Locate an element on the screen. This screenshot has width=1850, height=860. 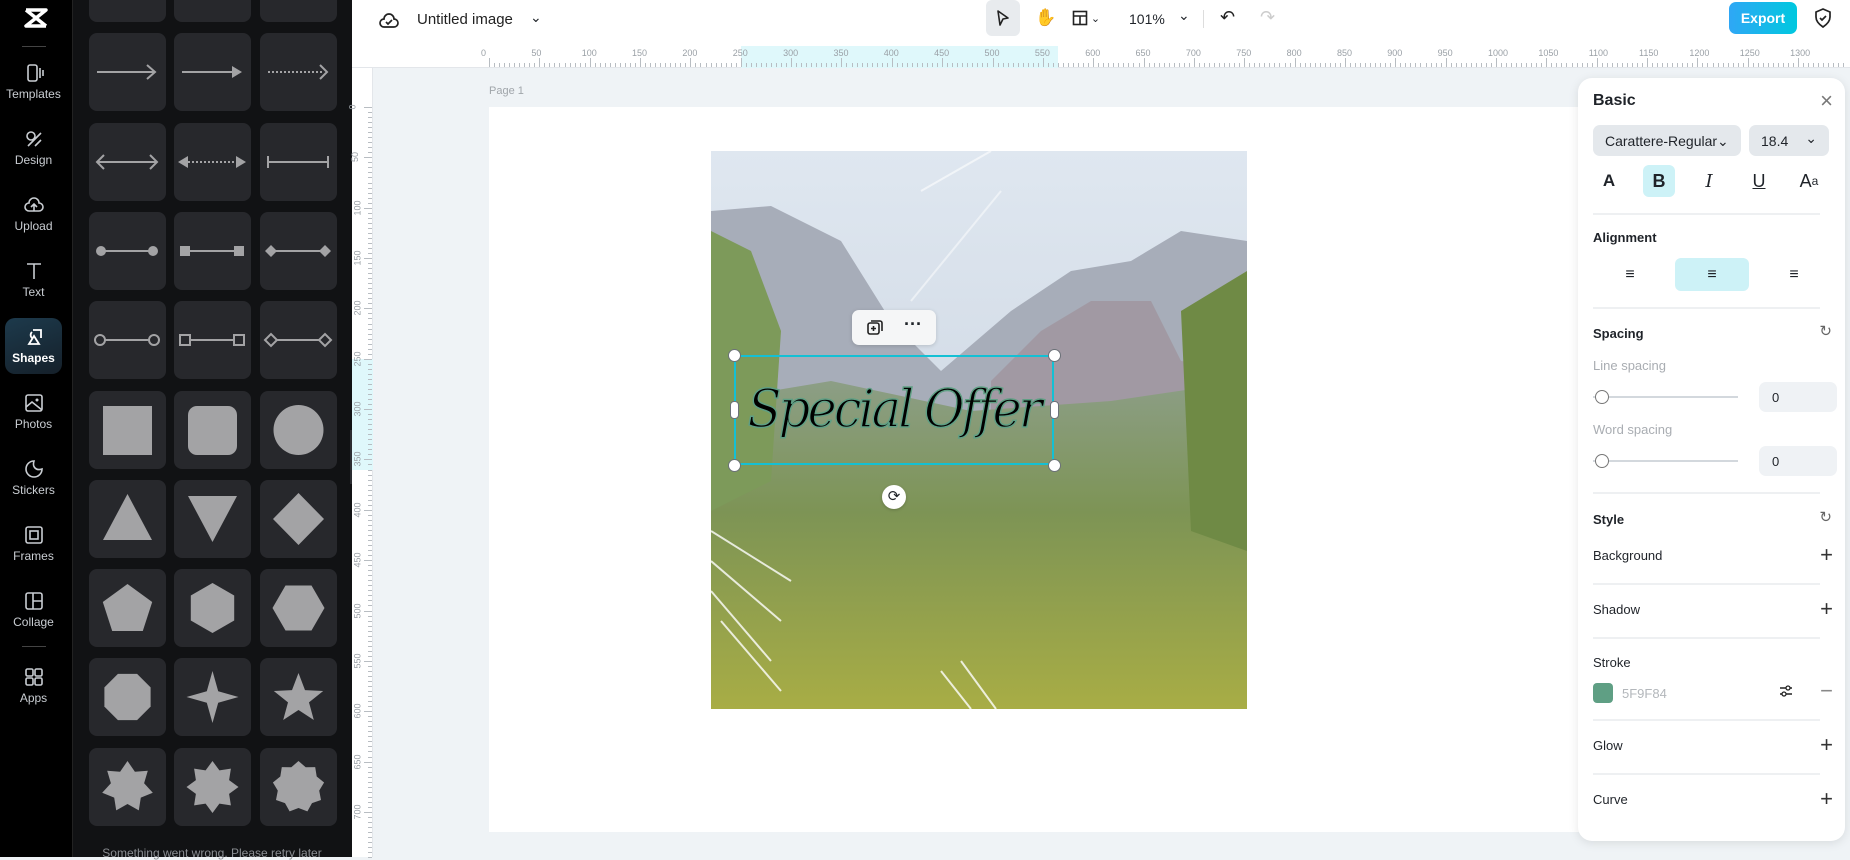
shape-tile-square-line is located at coordinates (212, 250).